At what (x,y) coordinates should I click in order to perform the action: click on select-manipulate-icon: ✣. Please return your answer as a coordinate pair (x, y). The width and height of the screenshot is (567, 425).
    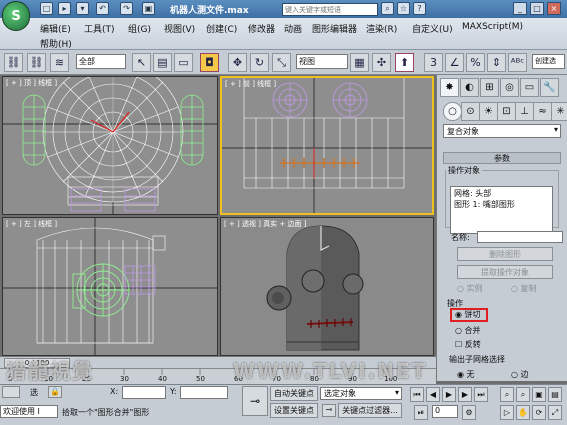
    Looking at the image, I should click on (381, 62).